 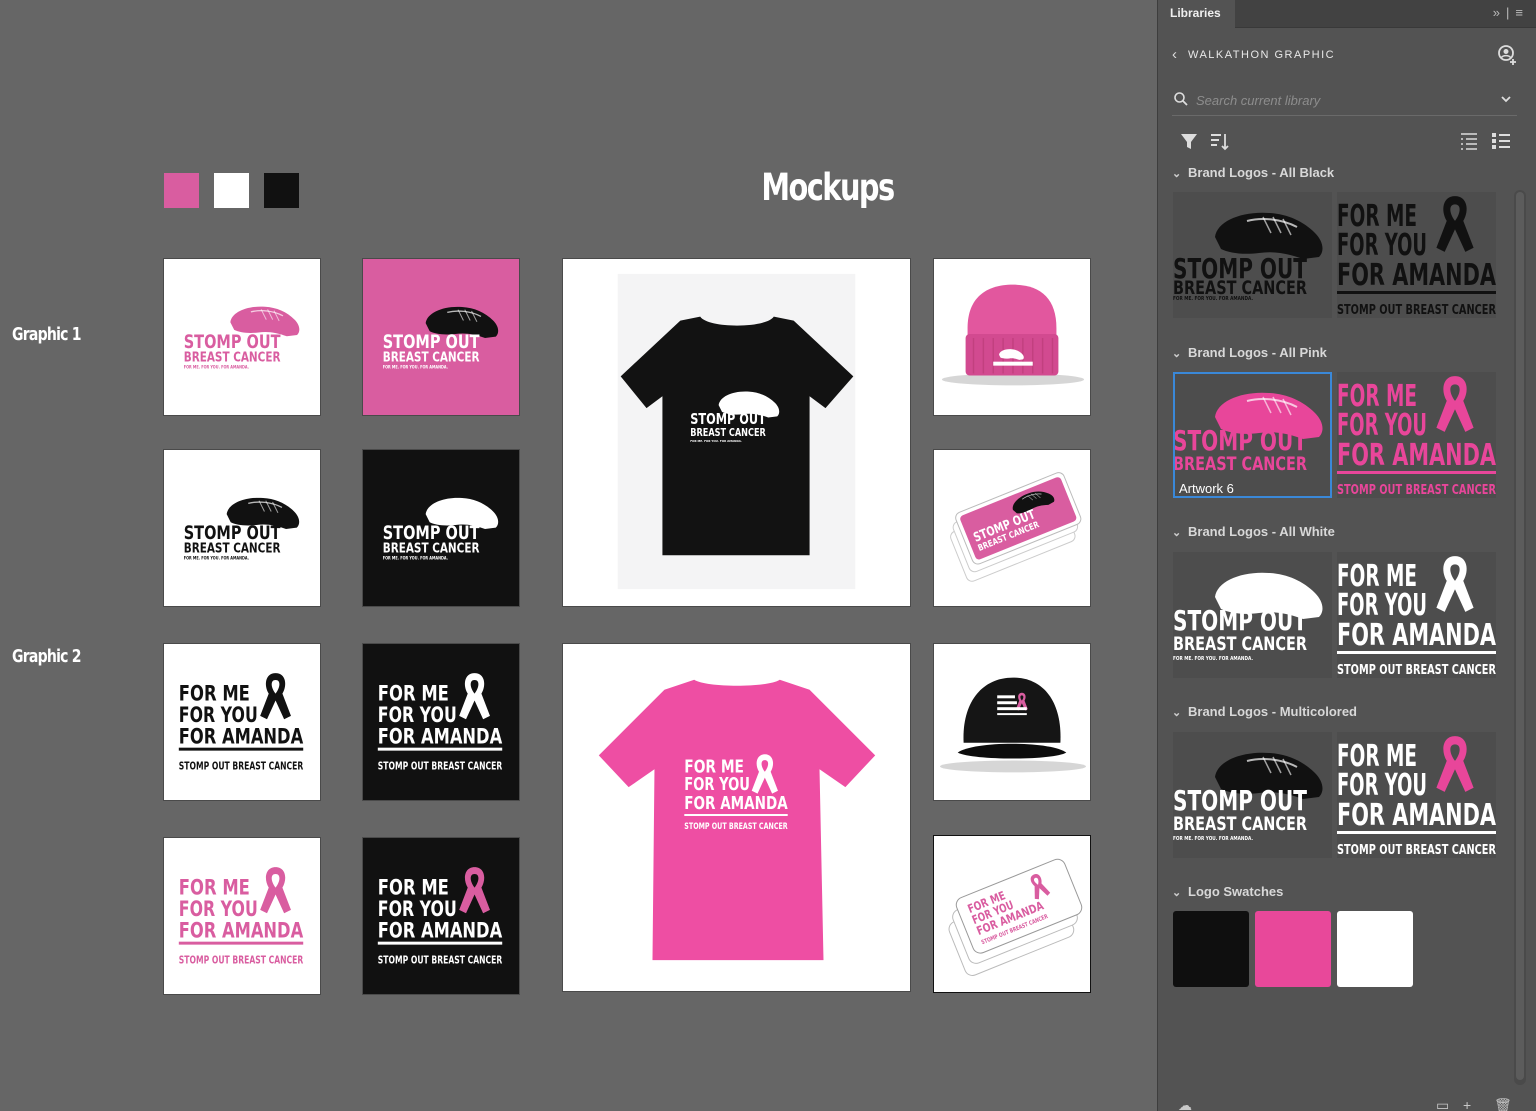 What do you see at coordinates (1501, 141) in the screenshot?
I see `detail-view-icon` at bounding box center [1501, 141].